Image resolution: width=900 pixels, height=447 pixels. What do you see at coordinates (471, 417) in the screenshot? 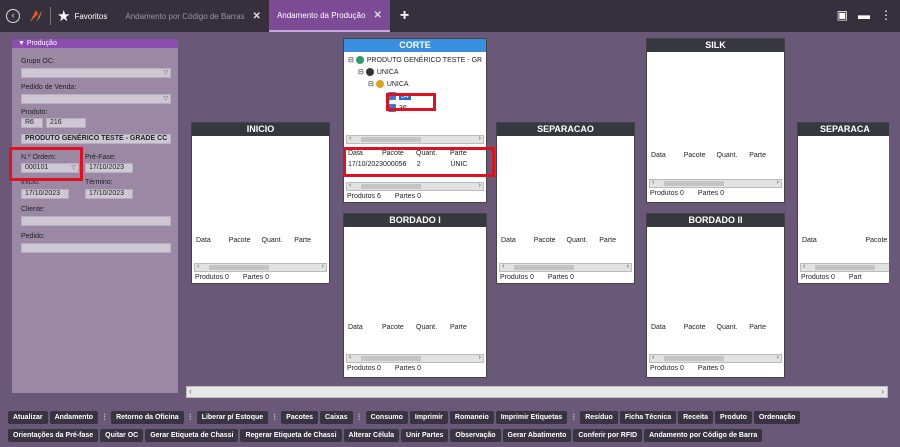
I see `romaneio-button: Romaneio` at bounding box center [471, 417].